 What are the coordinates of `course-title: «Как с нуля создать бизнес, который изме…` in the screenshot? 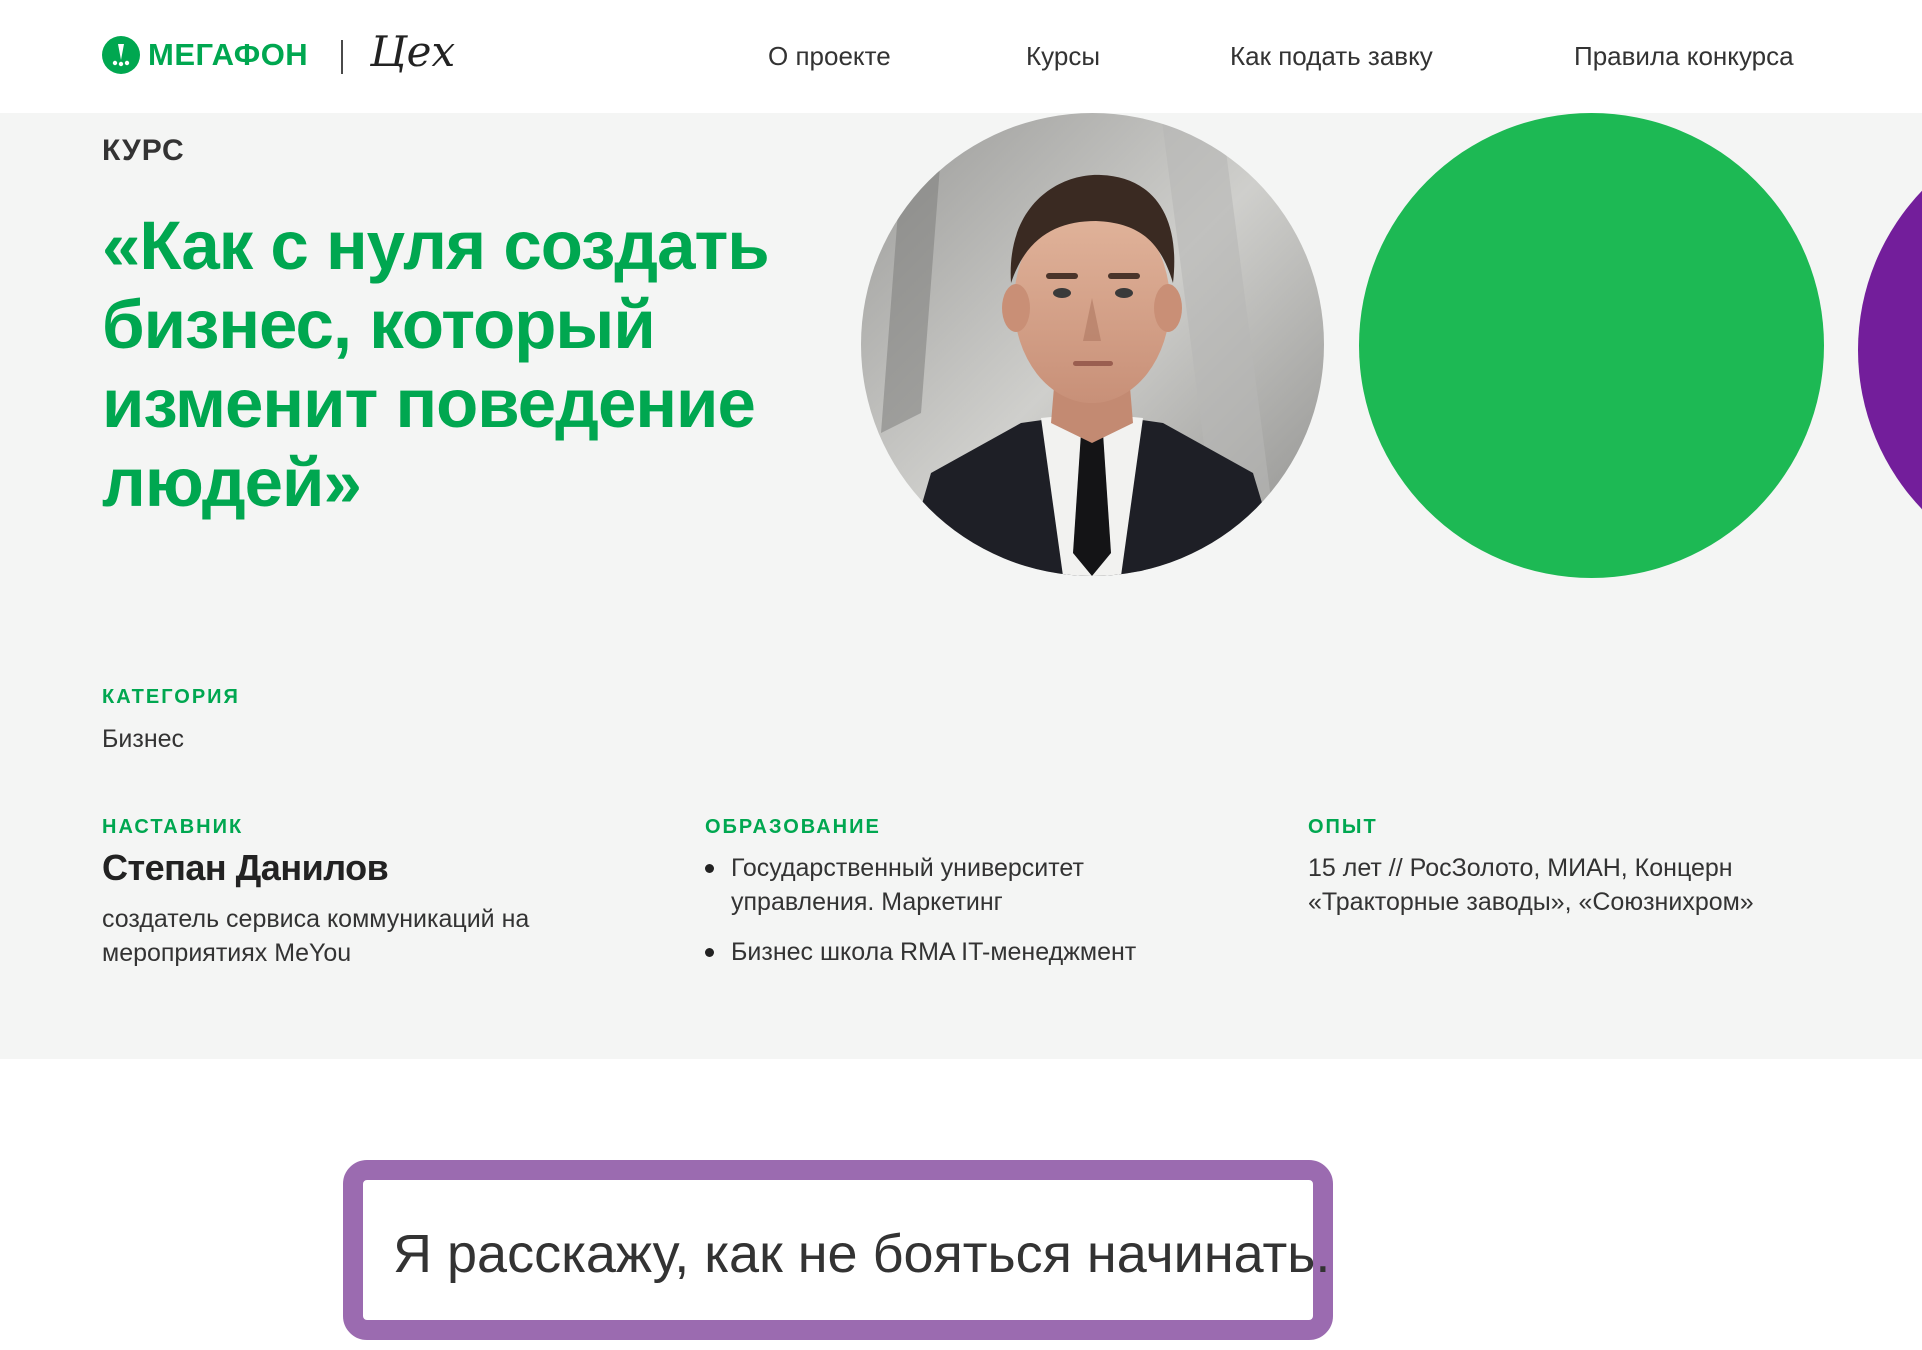 It's located at (436, 364).